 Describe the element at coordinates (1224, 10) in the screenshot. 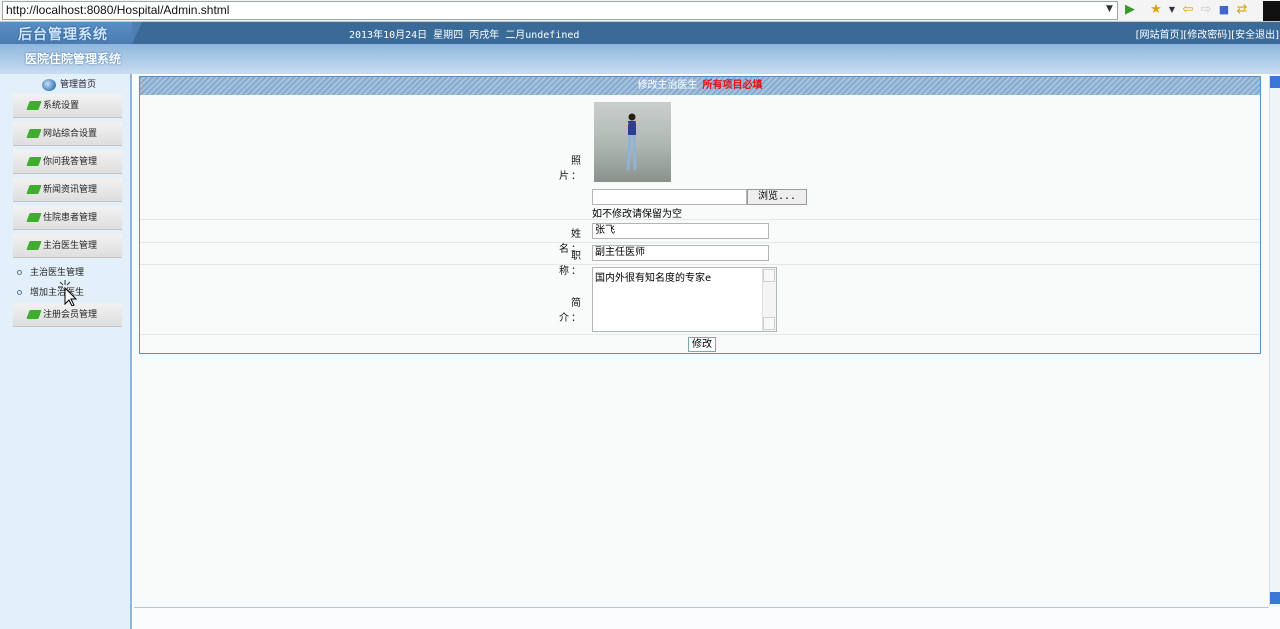

I see `stop-icon: ■` at that location.